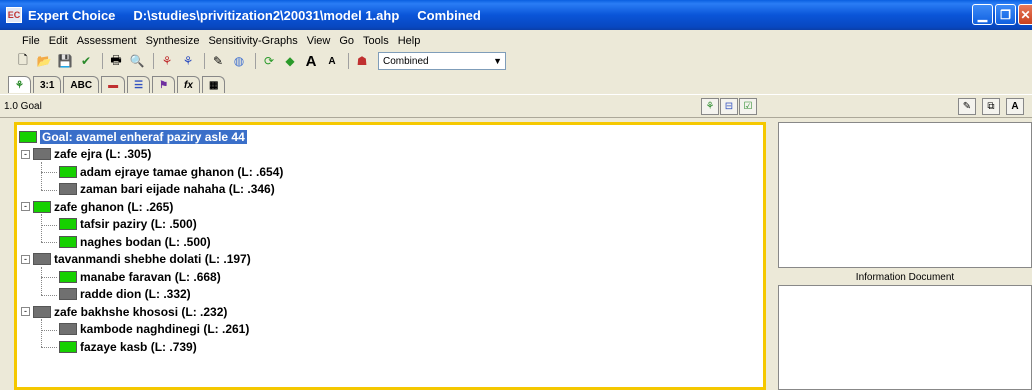 The image size is (1032, 390). What do you see at coordinates (442, 61) in the screenshot?
I see `combined-select: Combined ▼` at bounding box center [442, 61].